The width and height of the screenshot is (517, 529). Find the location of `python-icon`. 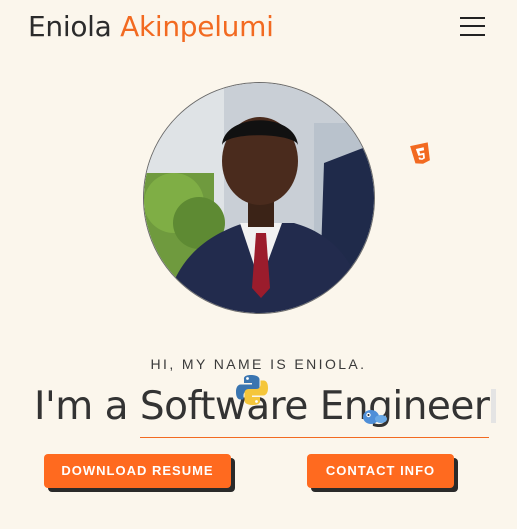

python-icon is located at coordinates (252, 390).